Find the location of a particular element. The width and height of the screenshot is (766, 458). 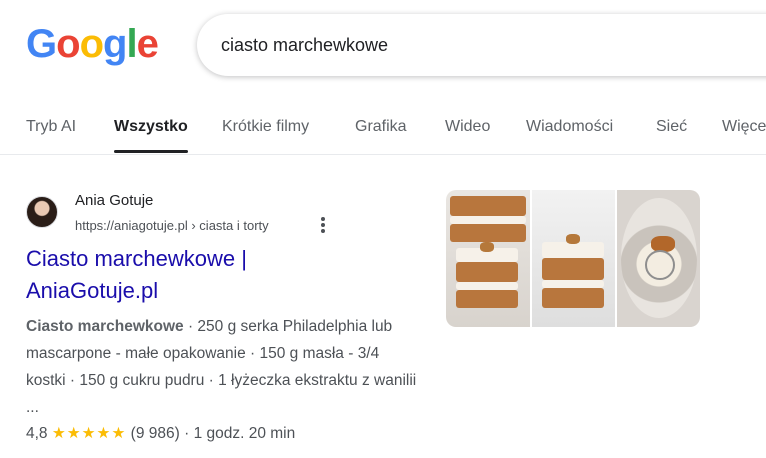

rating-value: 4,8 is located at coordinates (37, 433).